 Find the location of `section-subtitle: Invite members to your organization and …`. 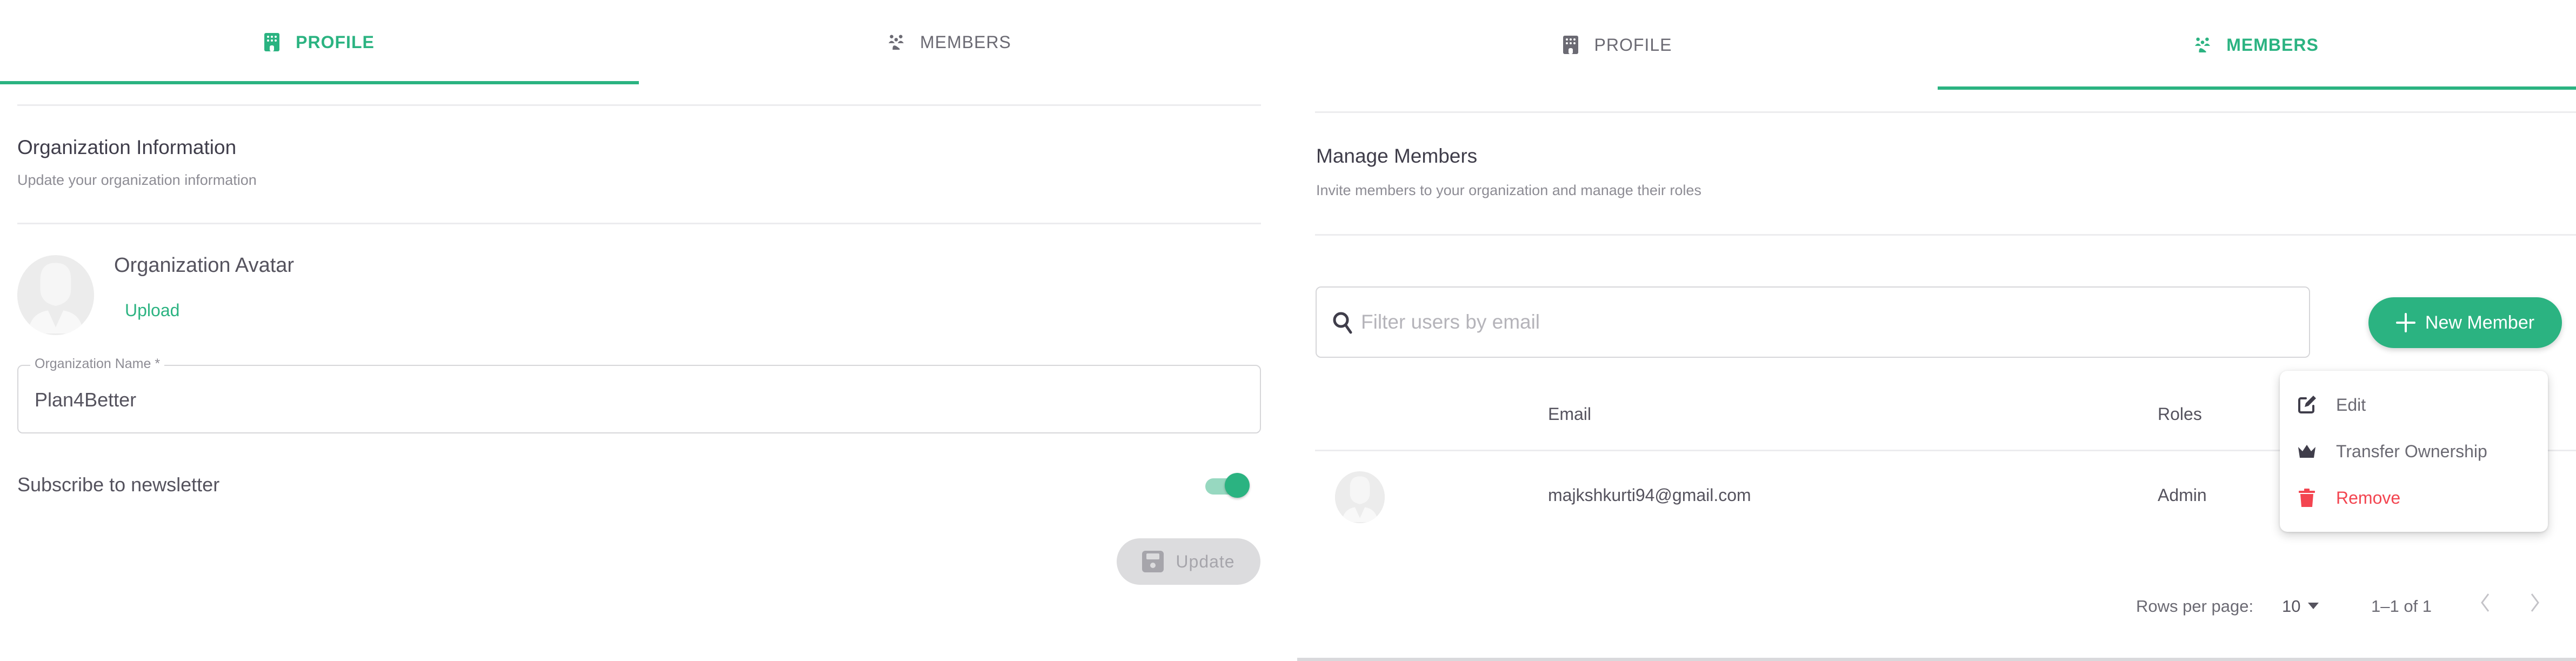

section-subtitle: Invite members to your organization and … is located at coordinates (1508, 190).